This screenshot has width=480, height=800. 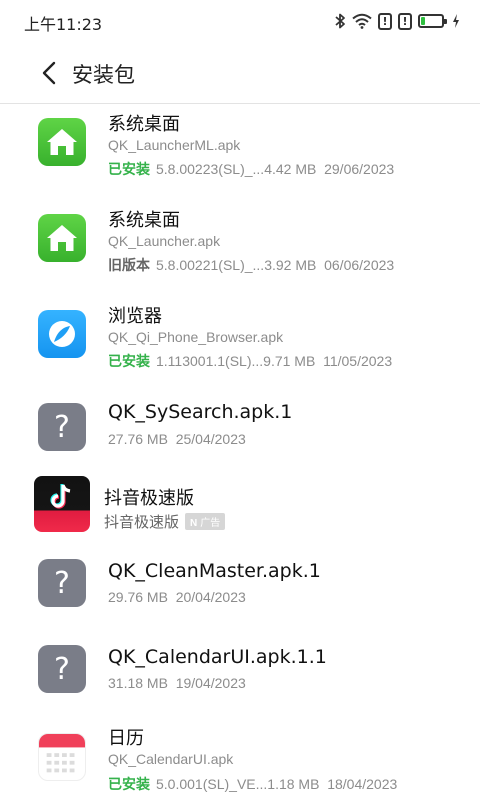 I want to click on ad-app-label: 抖音极速版, so click(x=142, y=522).